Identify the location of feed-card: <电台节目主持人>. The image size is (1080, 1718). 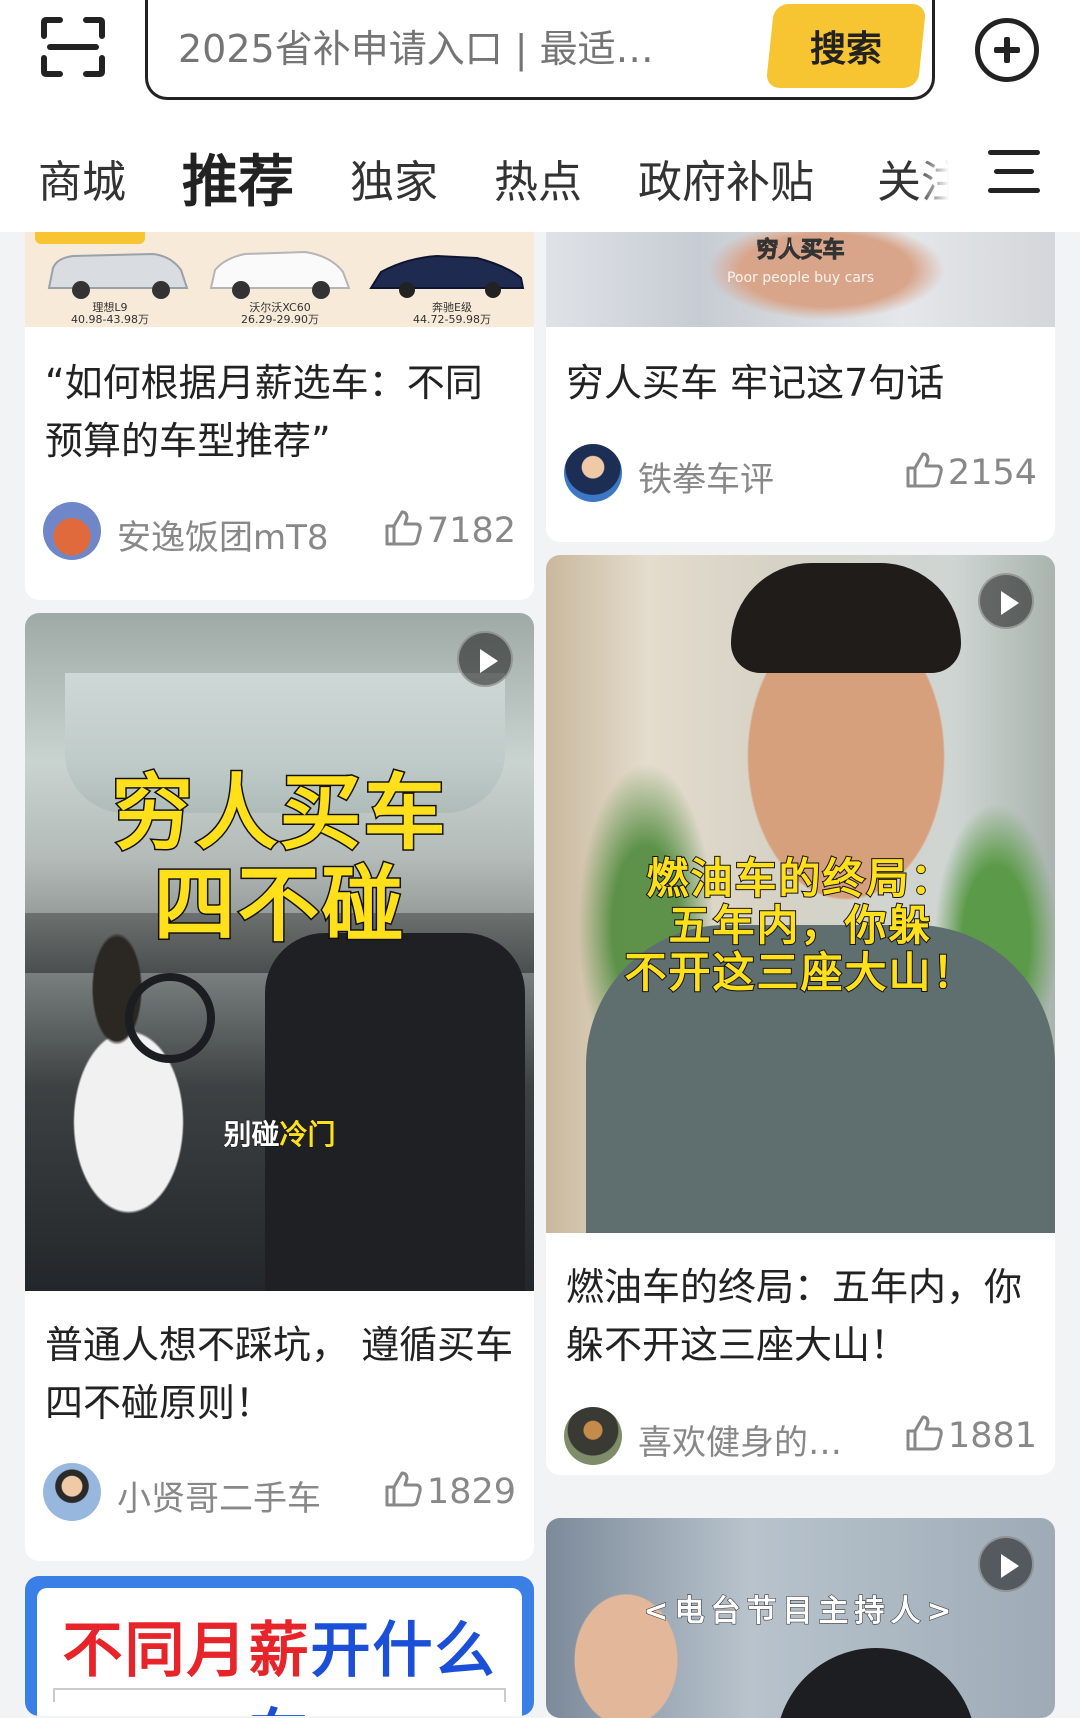
(800, 1618).